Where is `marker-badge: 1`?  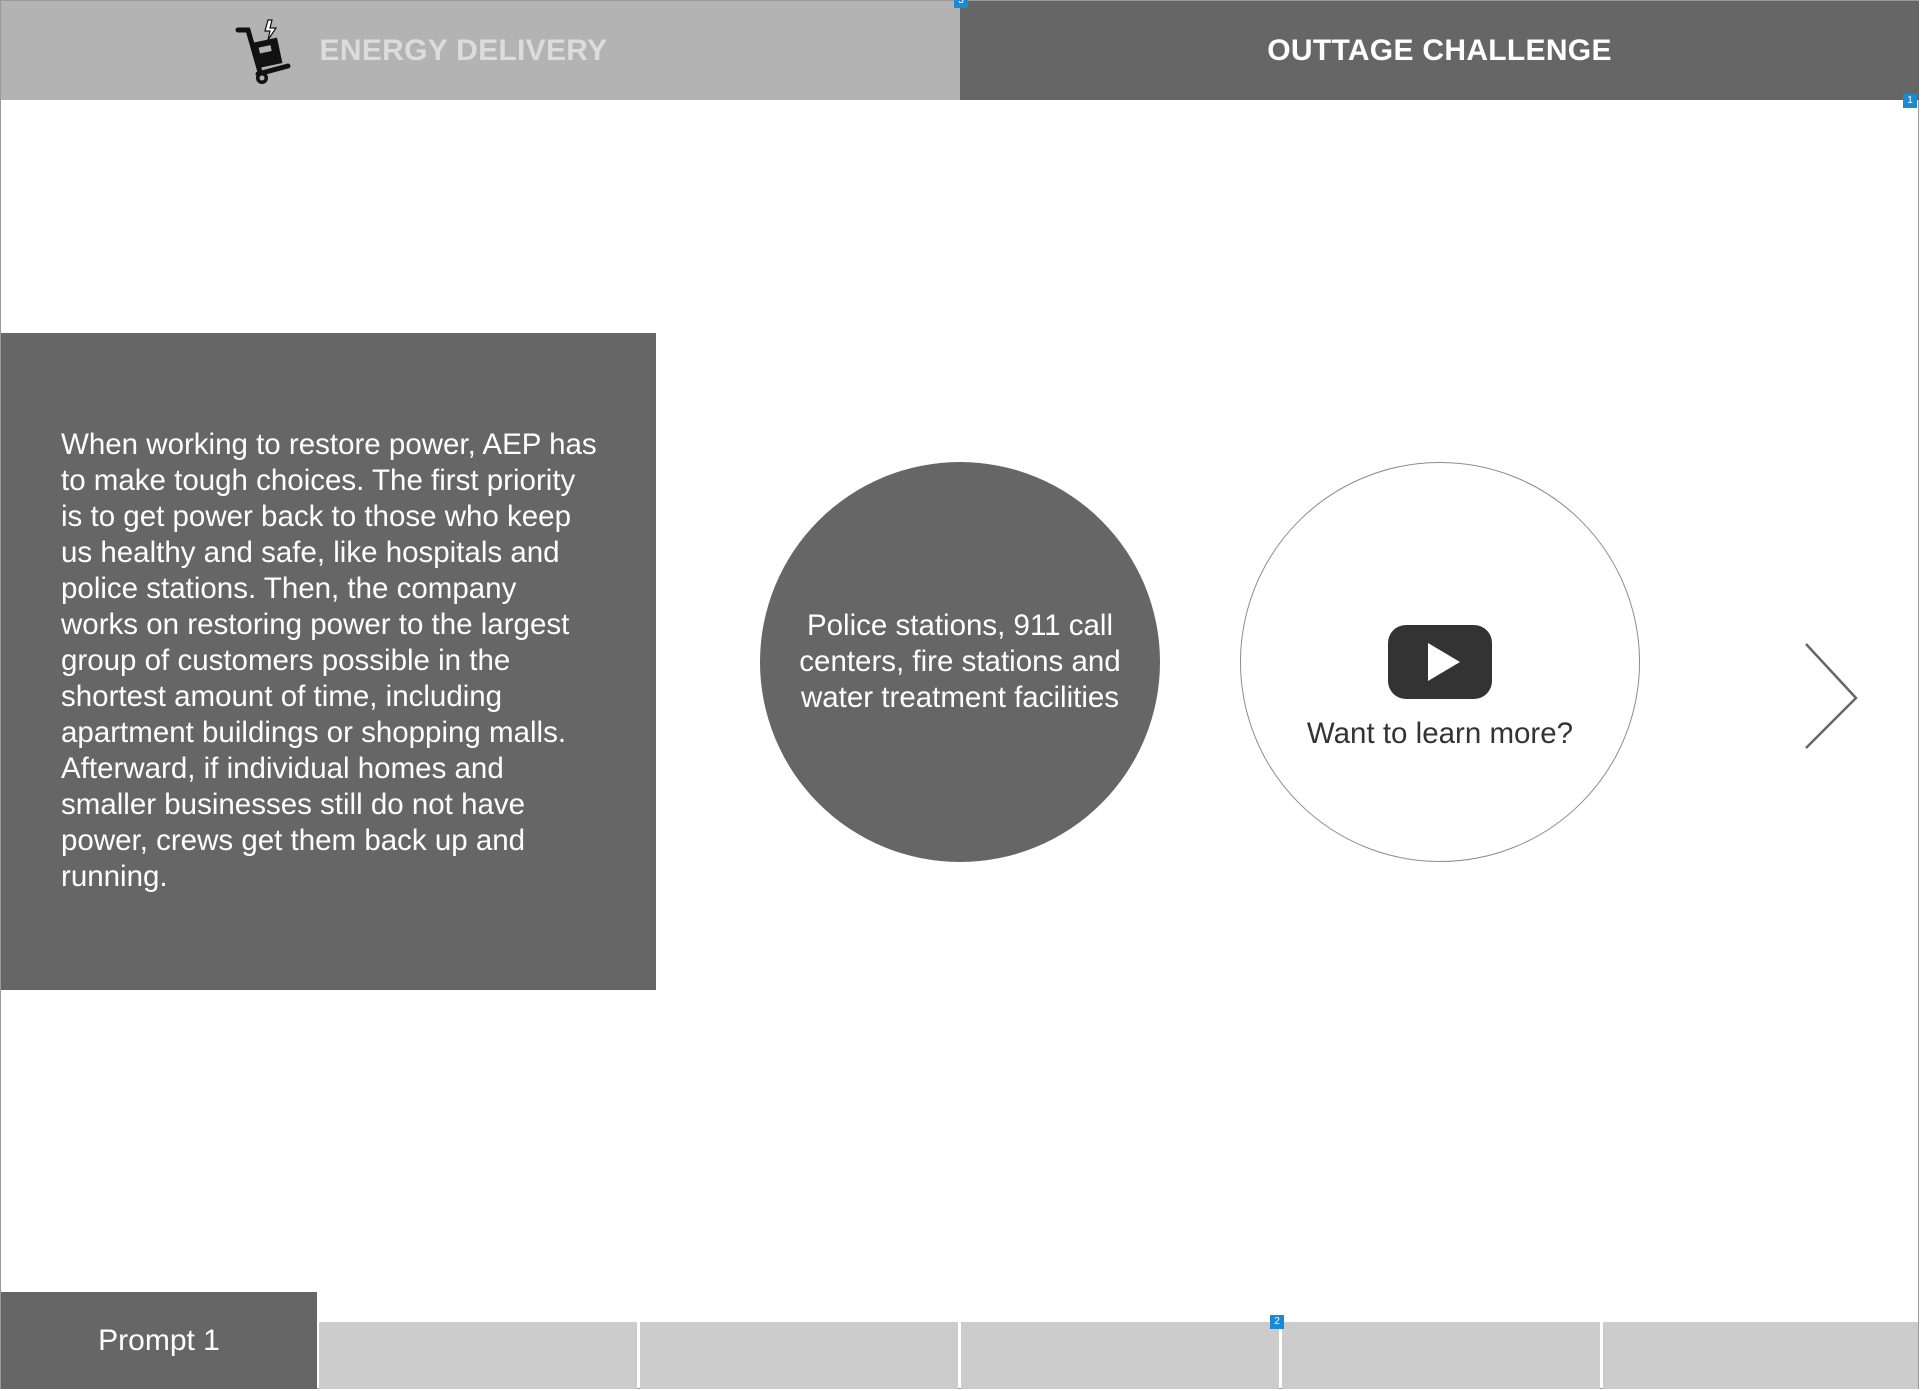
marker-badge: 1 is located at coordinates (1910, 101).